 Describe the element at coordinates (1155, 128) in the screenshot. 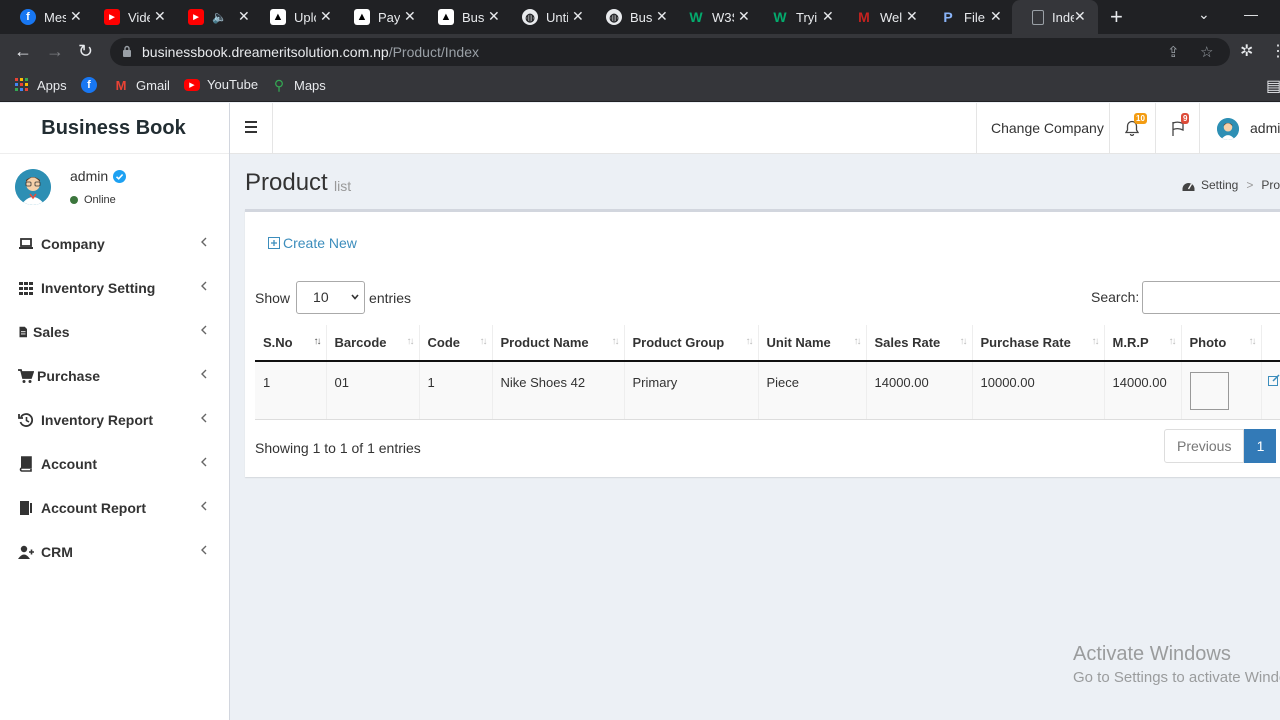

I see `navbar-divider` at that location.